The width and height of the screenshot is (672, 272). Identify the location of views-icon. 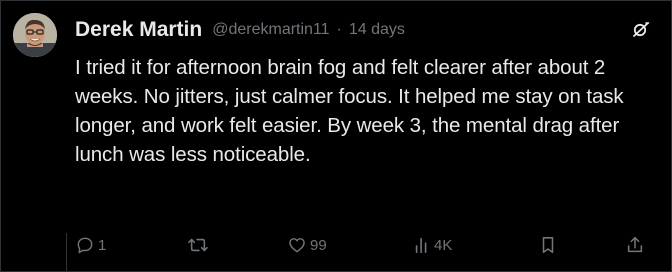
(422, 245).